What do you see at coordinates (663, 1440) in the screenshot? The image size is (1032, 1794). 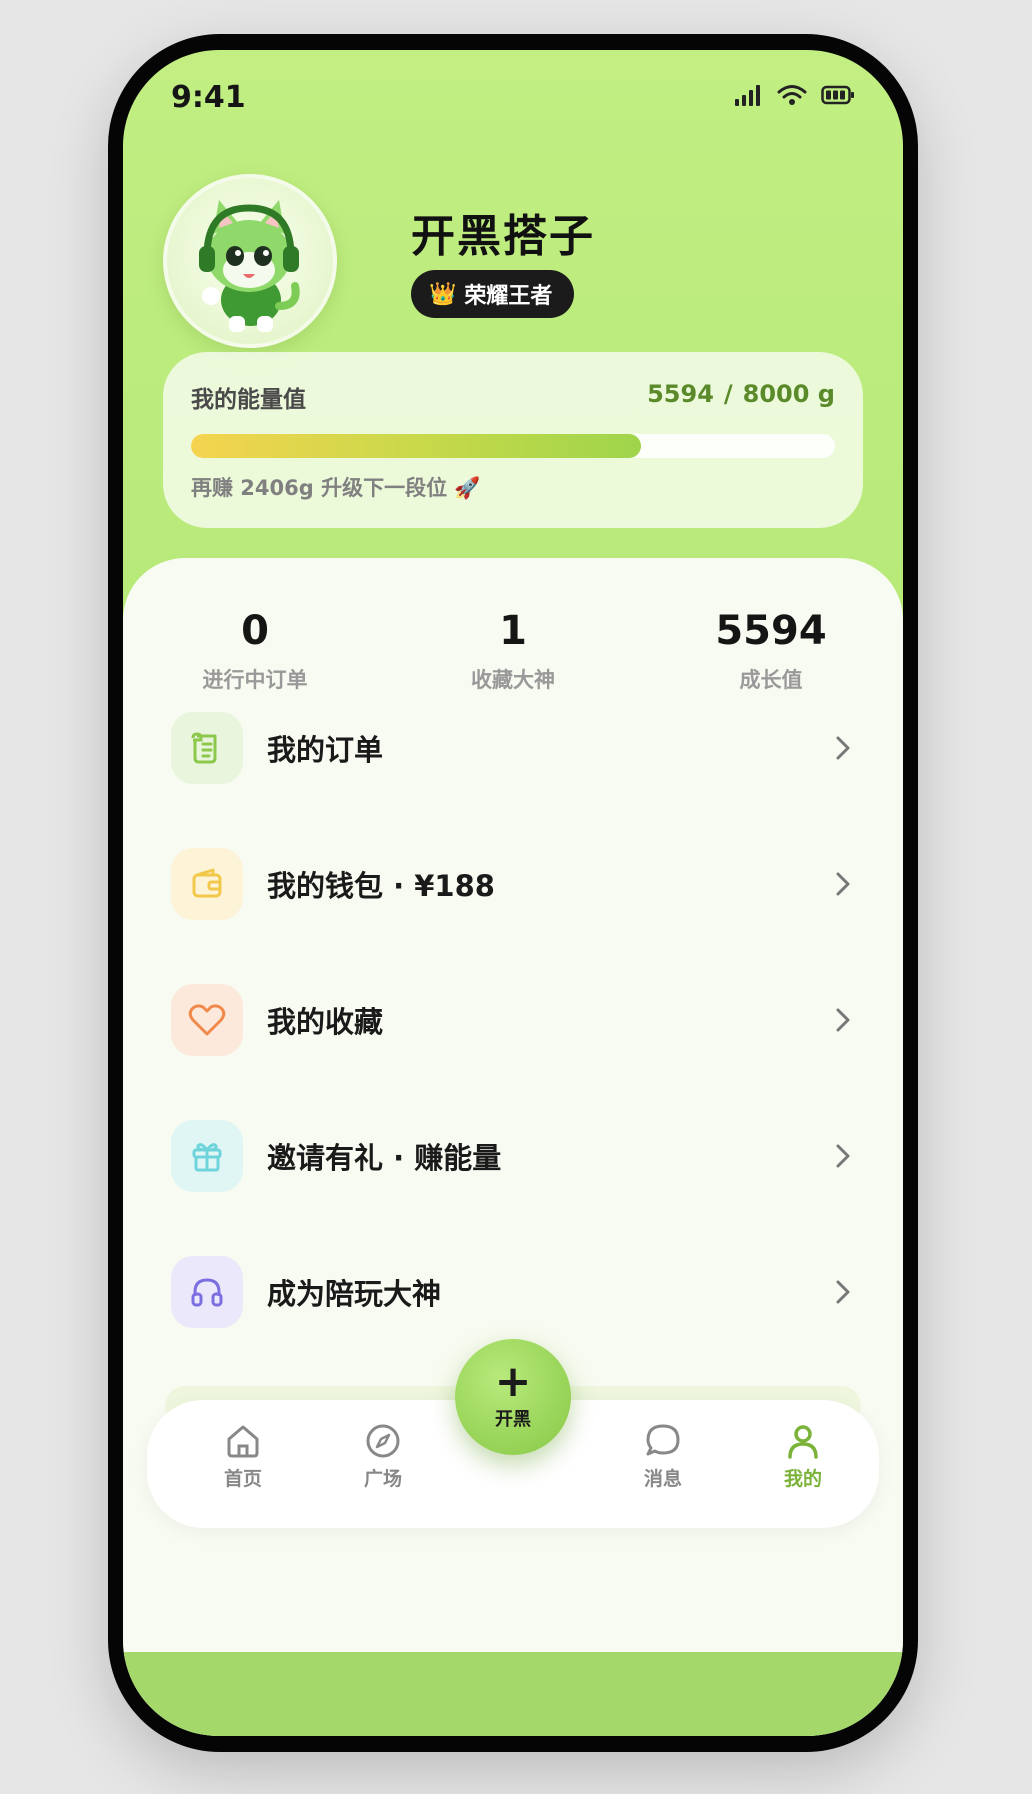 I see `chat-bubble-icon` at bounding box center [663, 1440].